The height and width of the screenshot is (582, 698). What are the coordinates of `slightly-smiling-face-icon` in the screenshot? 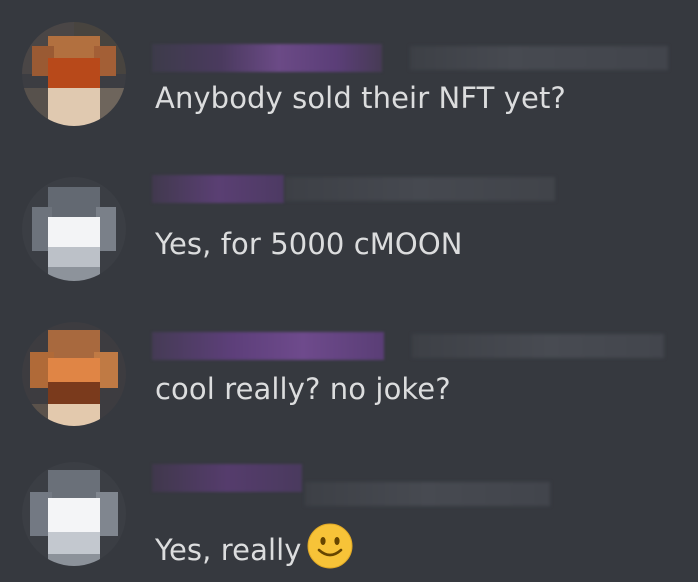 It's located at (330, 546).